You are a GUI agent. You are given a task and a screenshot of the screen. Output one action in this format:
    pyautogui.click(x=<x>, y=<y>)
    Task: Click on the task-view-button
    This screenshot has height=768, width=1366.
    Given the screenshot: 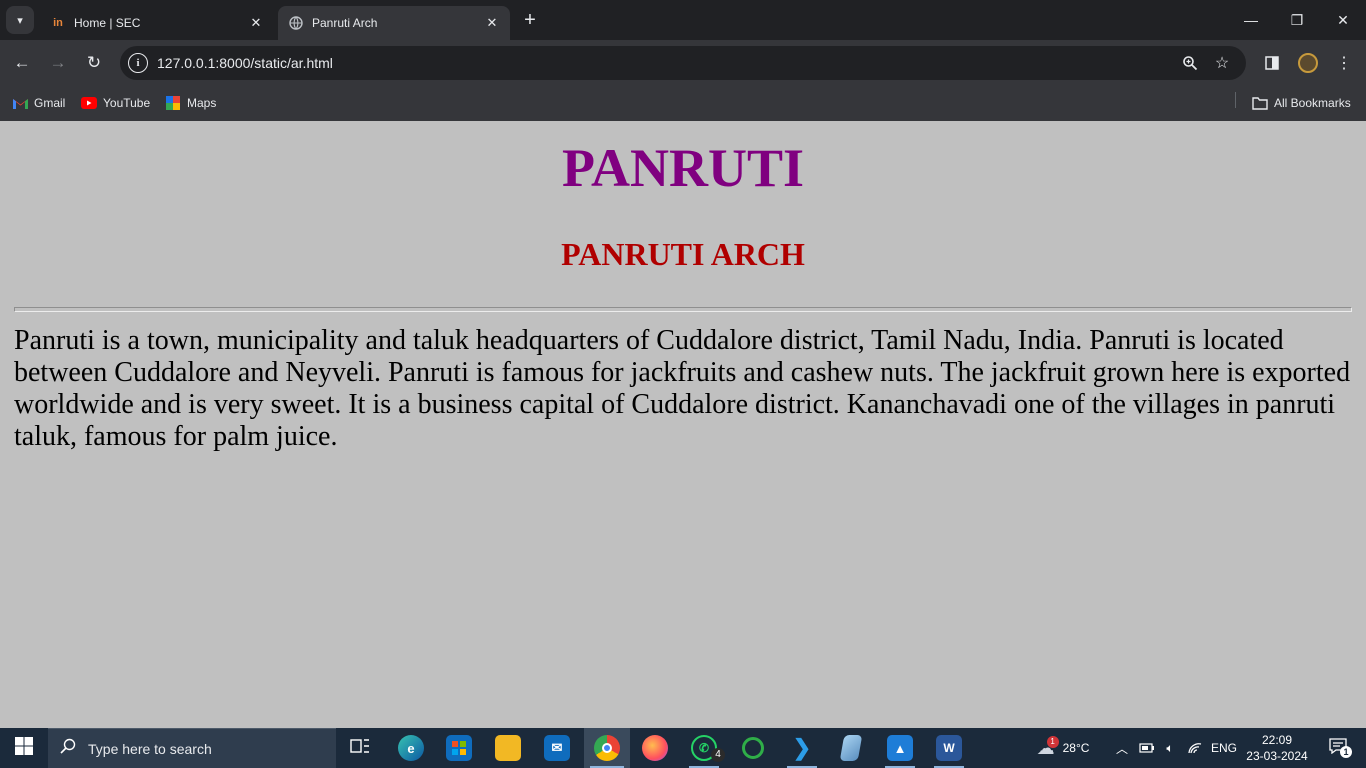 What is the action you would take?
    pyautogui.click(x=360, y=748)
    